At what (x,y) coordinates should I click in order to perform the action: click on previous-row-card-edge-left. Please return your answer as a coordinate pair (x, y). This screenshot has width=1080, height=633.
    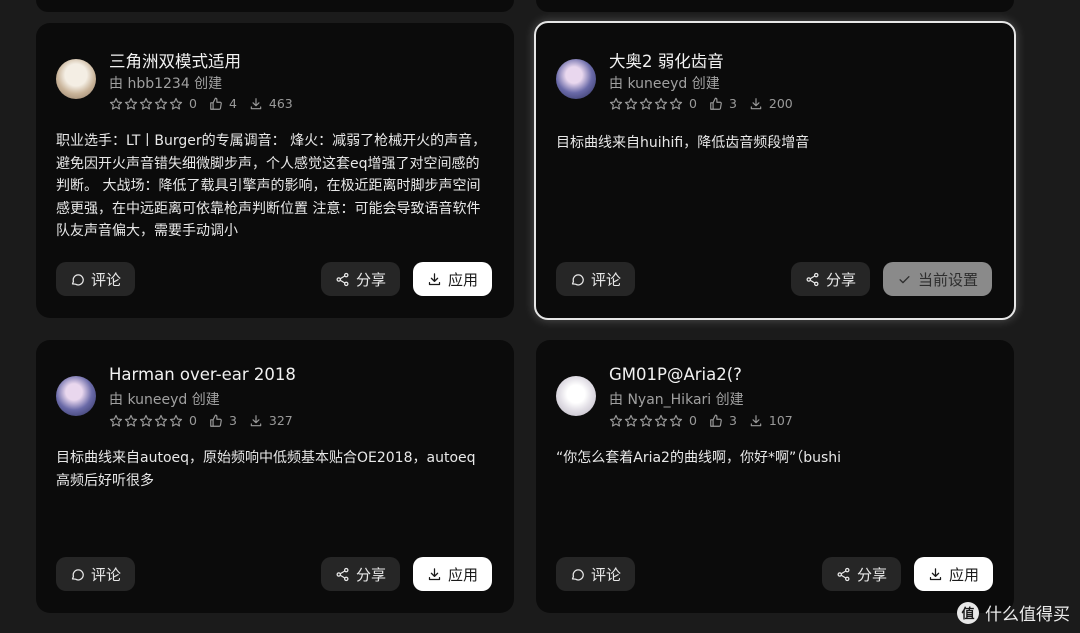
    Looking at the image, I should click on (275, 6).